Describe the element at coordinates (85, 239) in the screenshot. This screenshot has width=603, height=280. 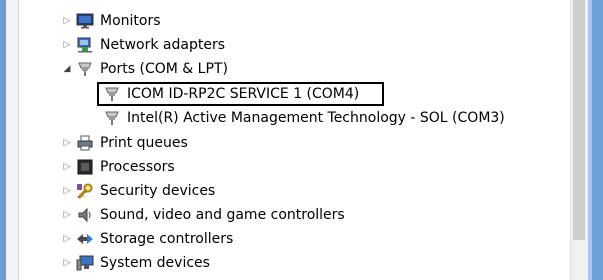
I see `storage-controller-icon` at that location.